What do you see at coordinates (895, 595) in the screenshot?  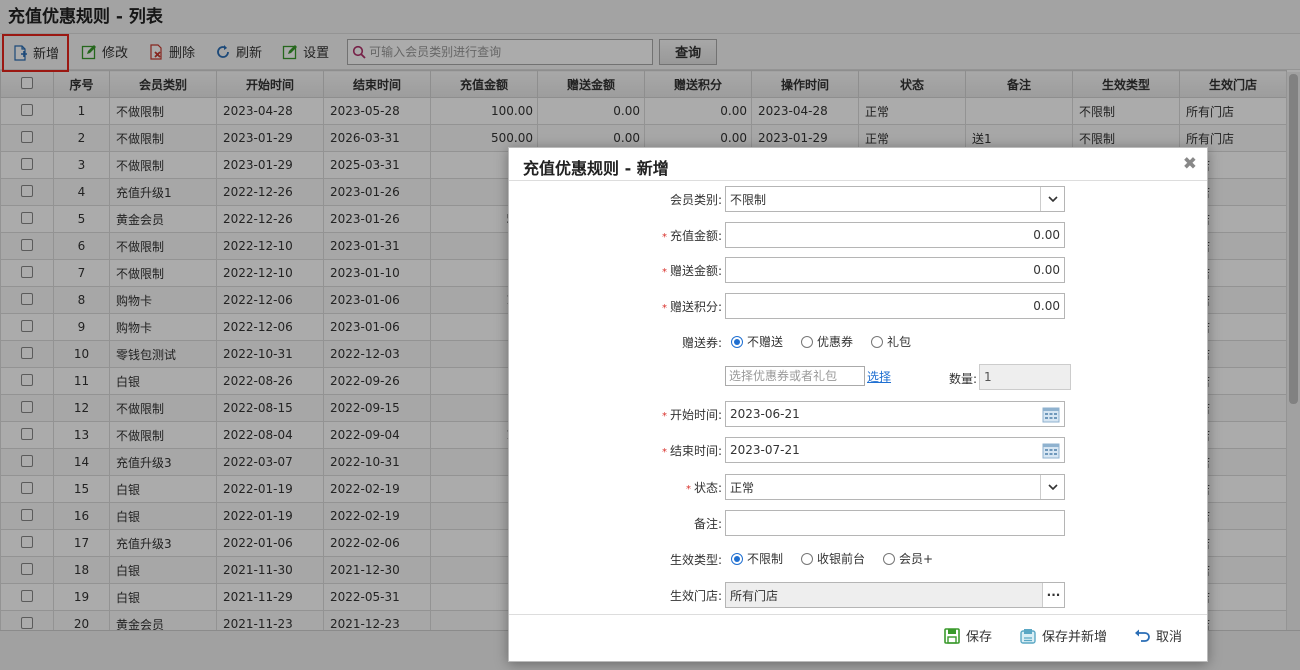 I see `effect-store-field: 所有门店 ···` at bounding box center [895, 595].